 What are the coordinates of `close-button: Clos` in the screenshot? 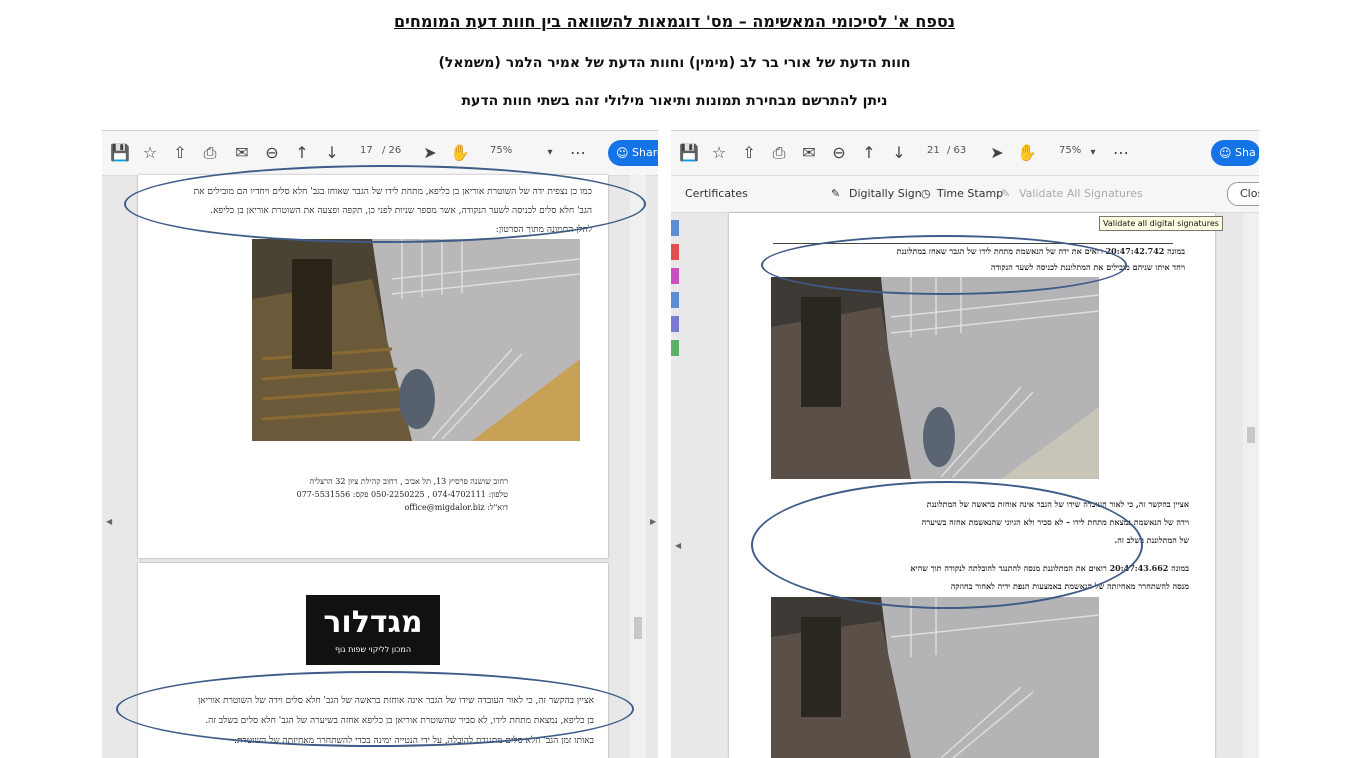 It's located at (1243, 194).